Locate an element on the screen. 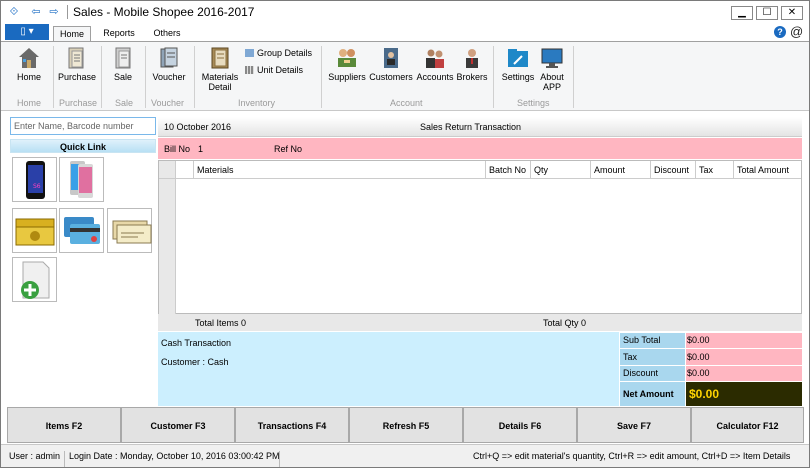 The width and height of the screenshot is (810, 468). grid-row-header is located at coordinates (167, 246).